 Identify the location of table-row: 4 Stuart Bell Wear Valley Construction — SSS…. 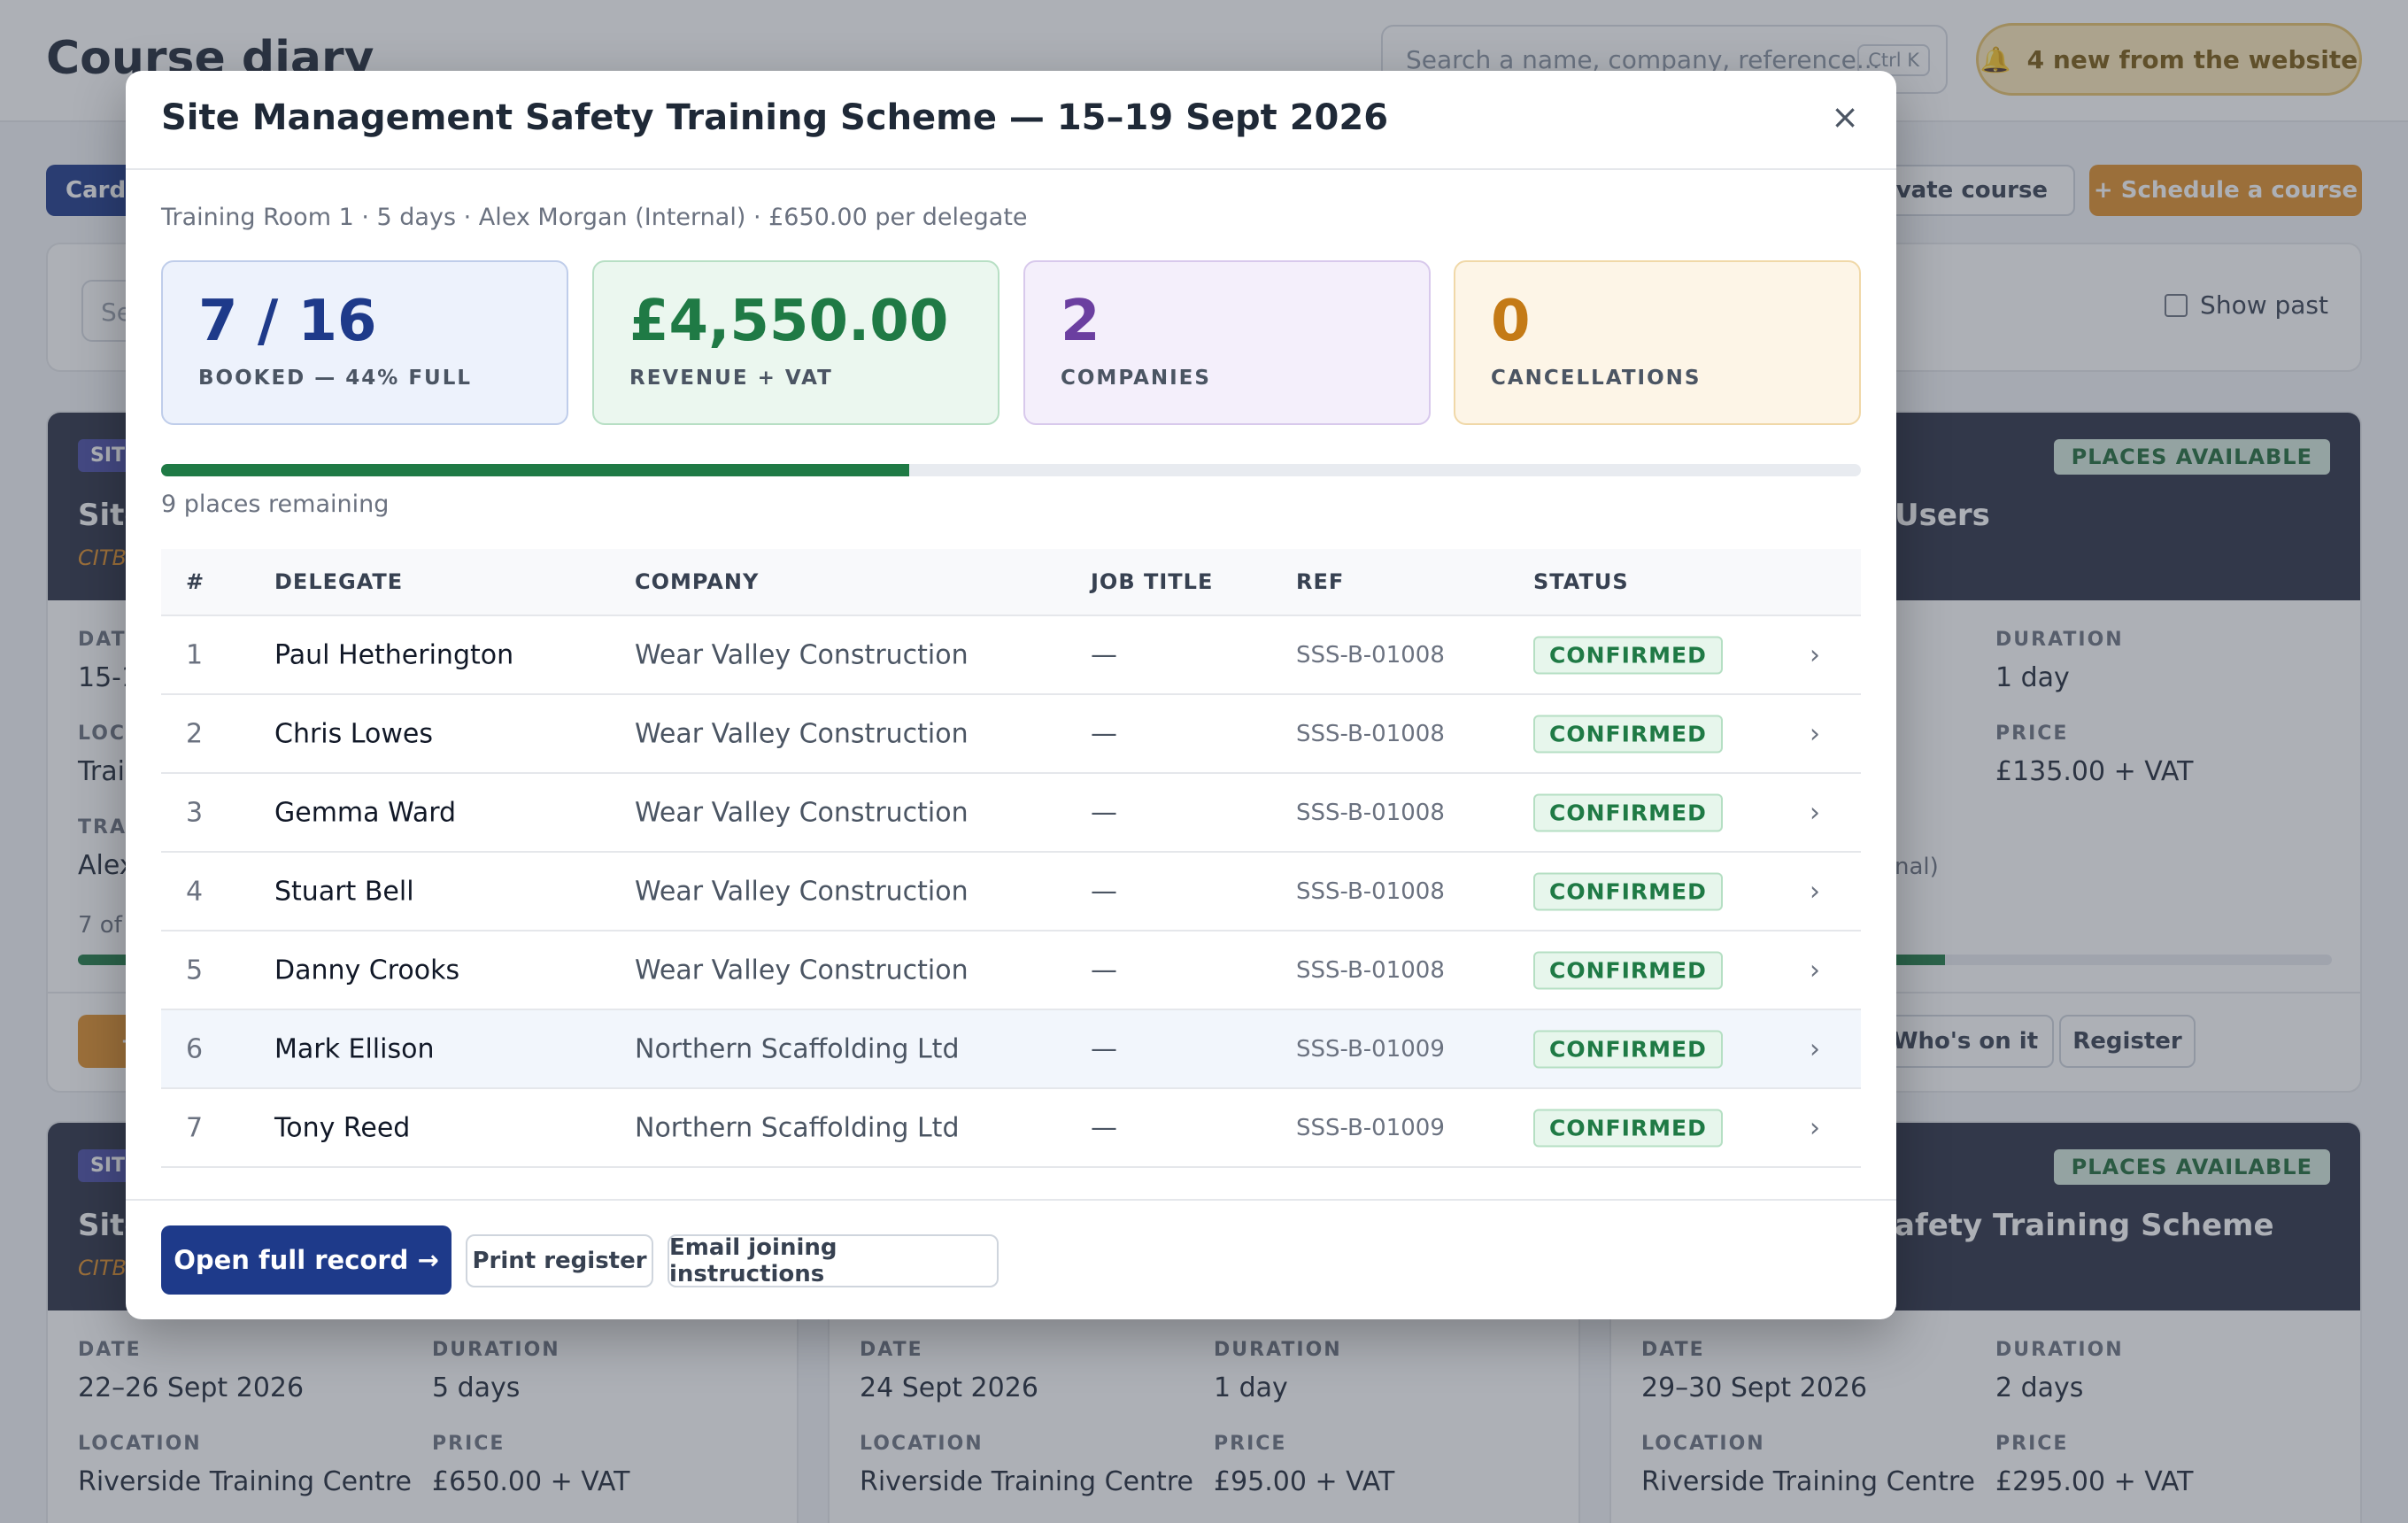
(1011, 892).